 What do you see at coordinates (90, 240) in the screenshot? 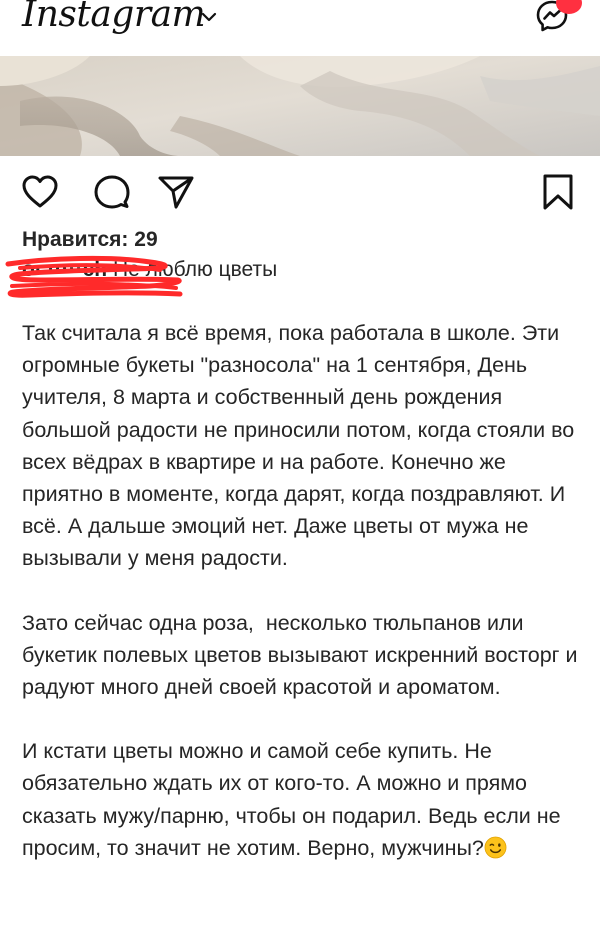
I see `likes-count: Нравится: 29` at bounding box center [90, 240].